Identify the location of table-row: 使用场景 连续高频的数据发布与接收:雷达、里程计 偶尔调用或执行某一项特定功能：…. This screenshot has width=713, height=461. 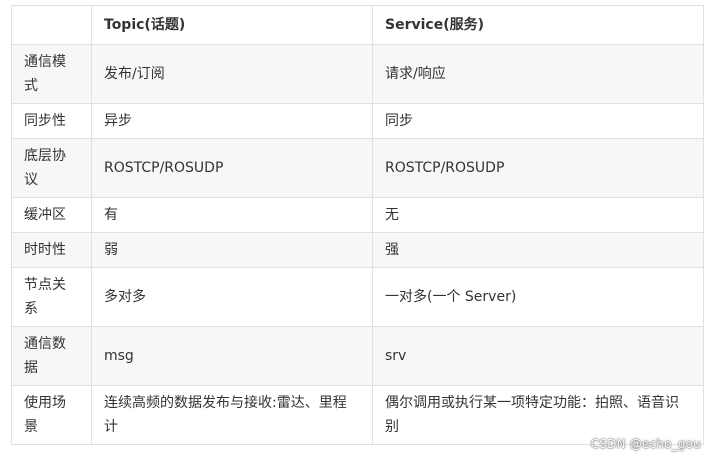
(357, 415).